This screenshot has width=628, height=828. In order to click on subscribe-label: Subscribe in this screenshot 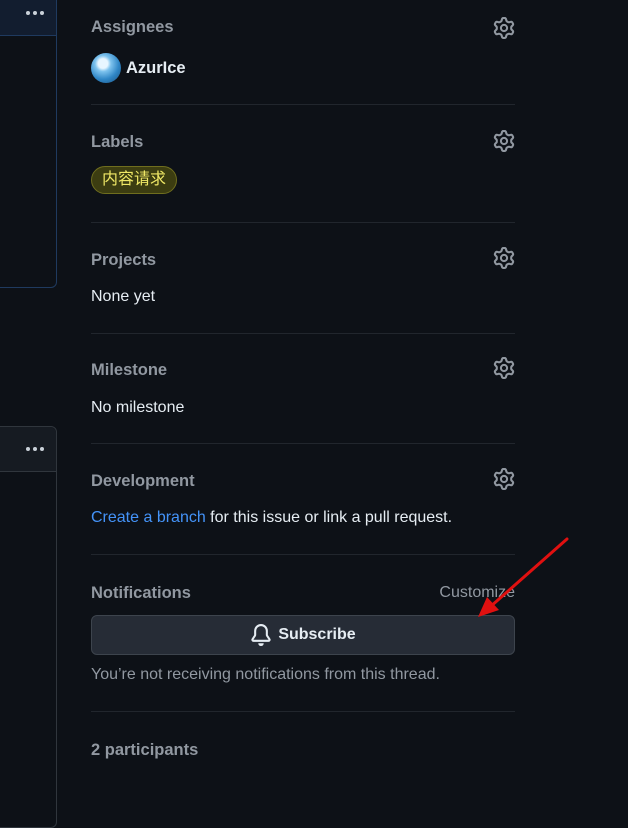, I will do `click(317, 634)`.